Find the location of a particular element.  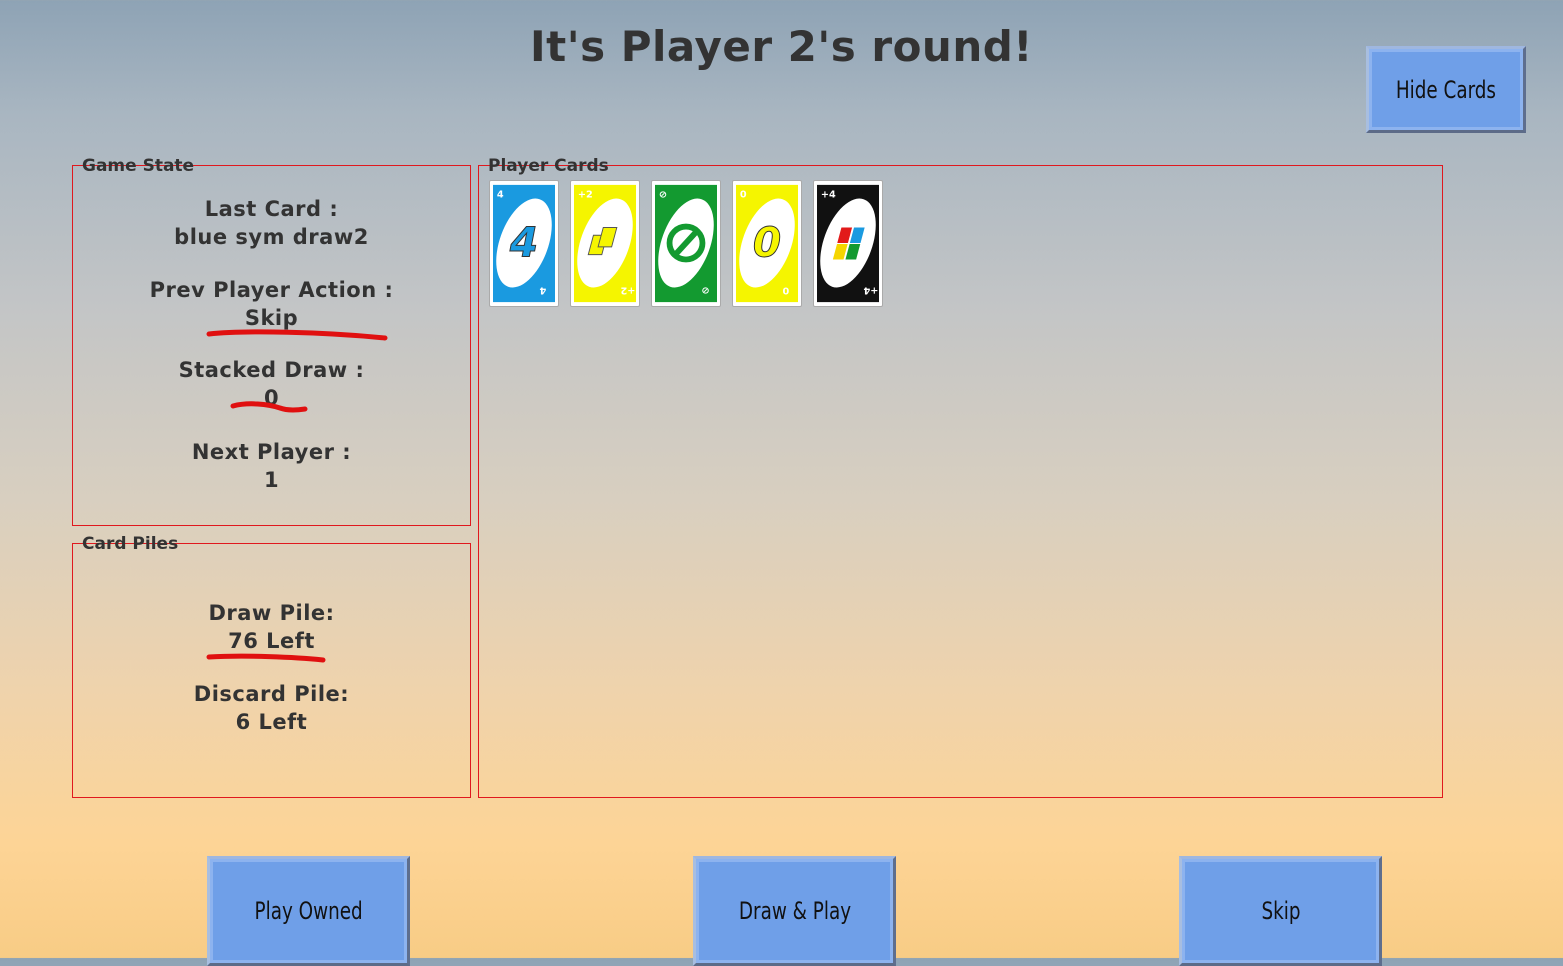

last-card-stat: Last Card : blue sym draw2 is located at coordinates (271, 223).